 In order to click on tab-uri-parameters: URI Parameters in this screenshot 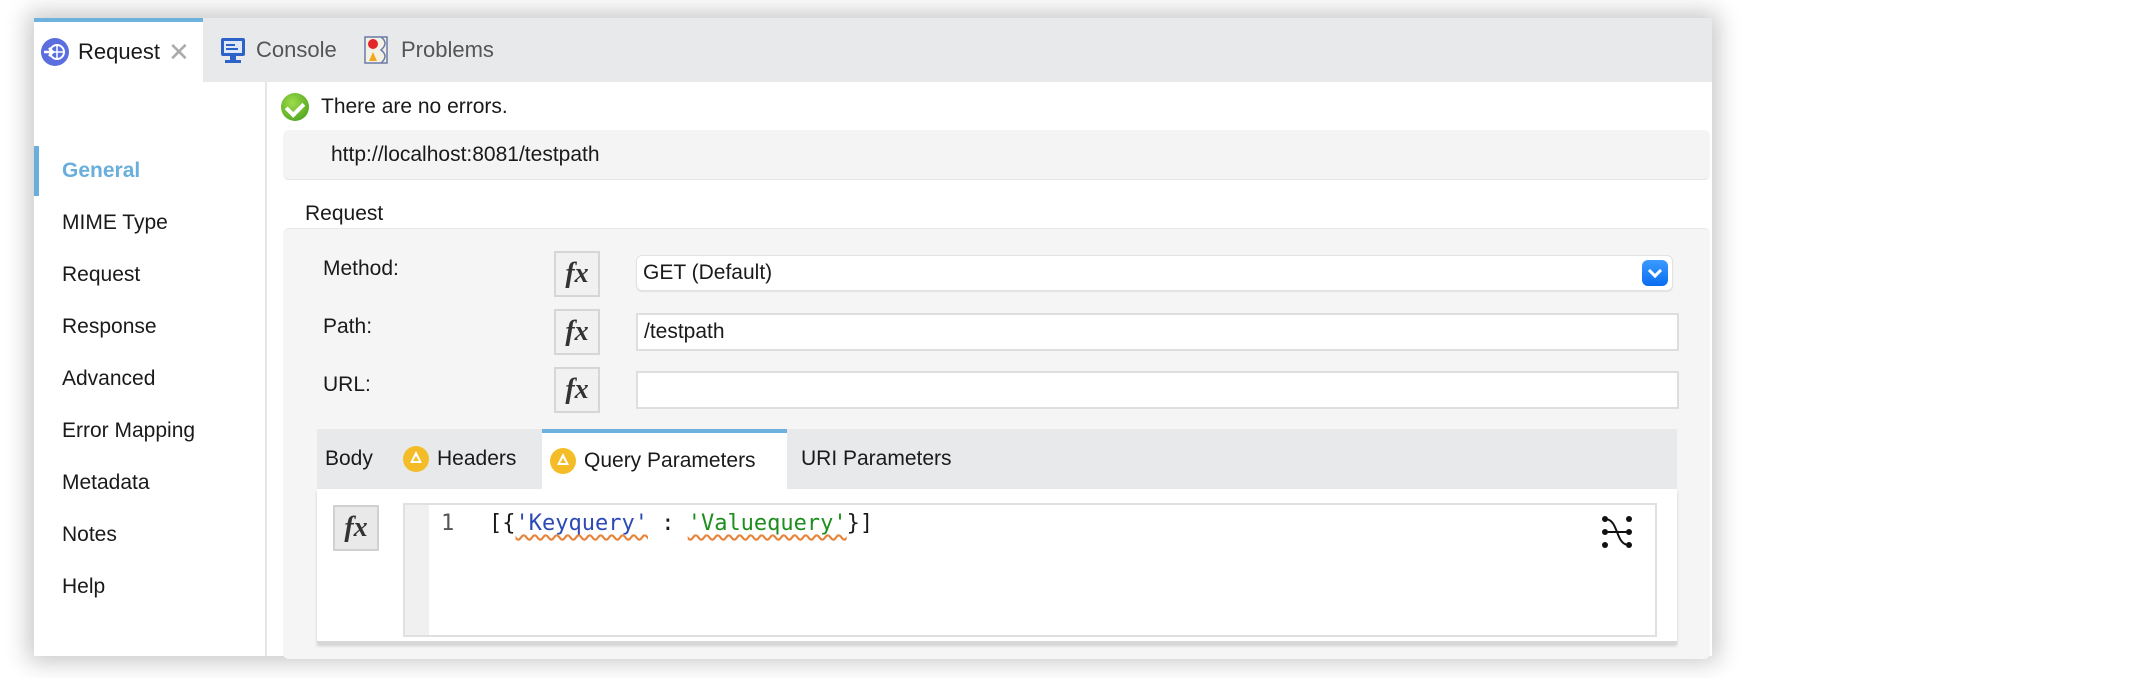, I will do `click(876, 459)`.